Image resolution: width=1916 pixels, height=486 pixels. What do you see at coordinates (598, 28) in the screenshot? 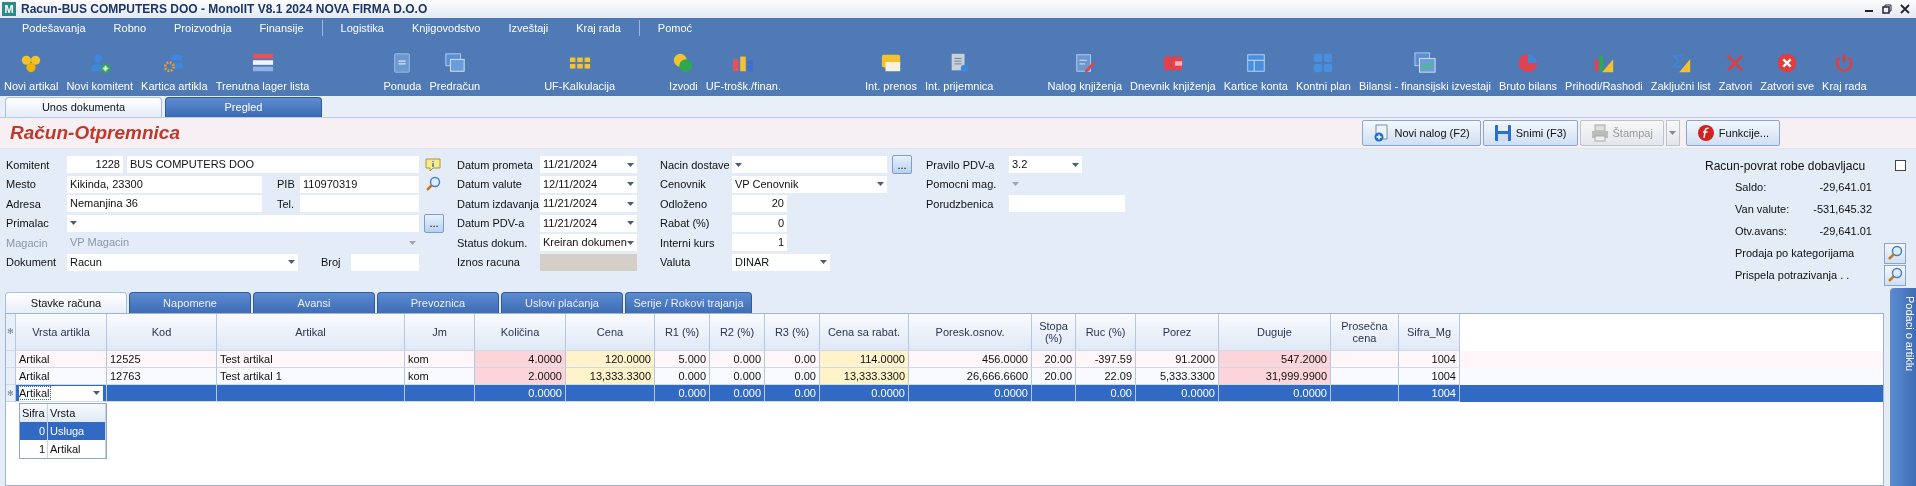
I see `menu-item: Kraj rada` at bounding box center [598, 28].